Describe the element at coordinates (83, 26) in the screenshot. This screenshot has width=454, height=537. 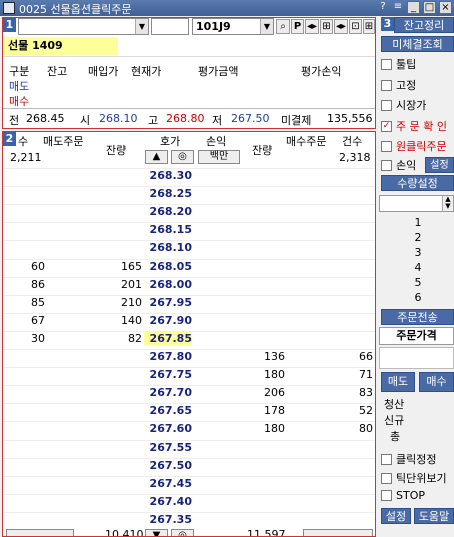
I see `account-select: ▼` at that location.